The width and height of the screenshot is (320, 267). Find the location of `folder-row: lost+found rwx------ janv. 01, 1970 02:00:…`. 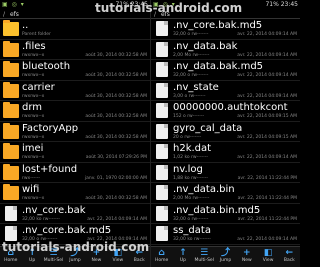

folder-row: lost+found rwx------ janv. 01, 1970 02:00:… is located at coordinates (75, 173).